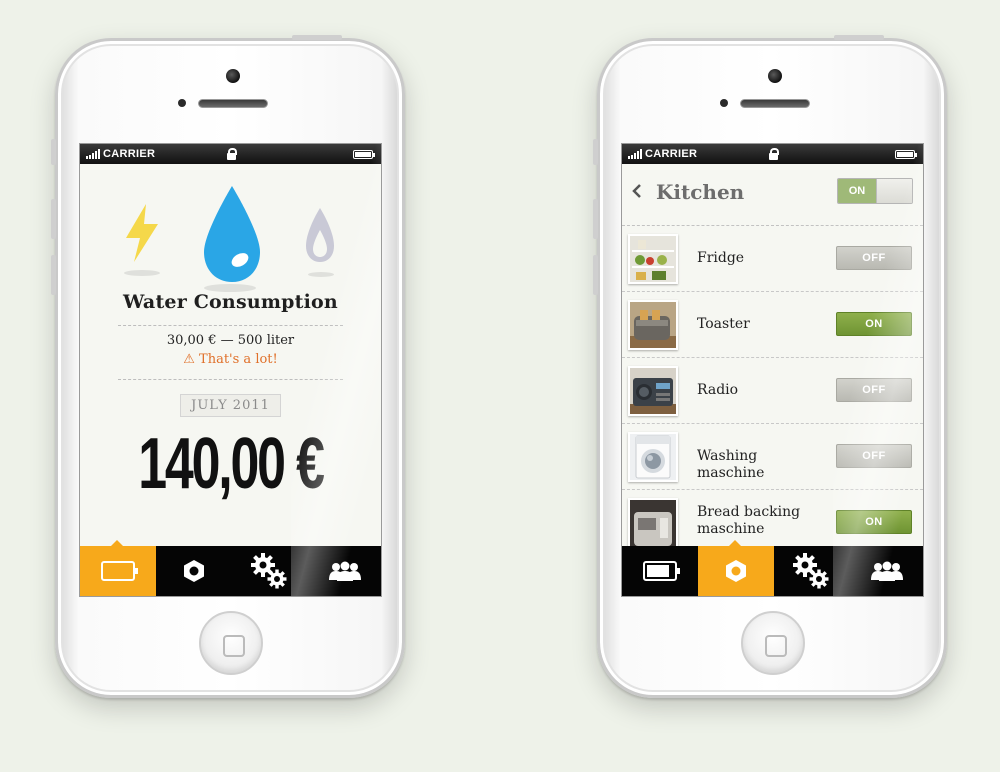 This screenshot has height=772, width=1000. What do you see at coordinates (723, 324) in the screenshot?
I see `device-name: Toaster` at bounding box center [723, 324].